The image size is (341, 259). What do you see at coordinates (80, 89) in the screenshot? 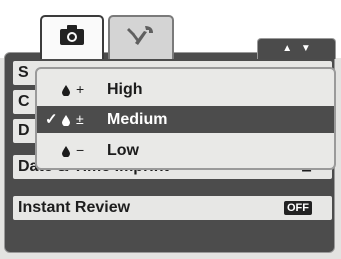
I see `plus-sign: +` at bounding box center [80, 89].